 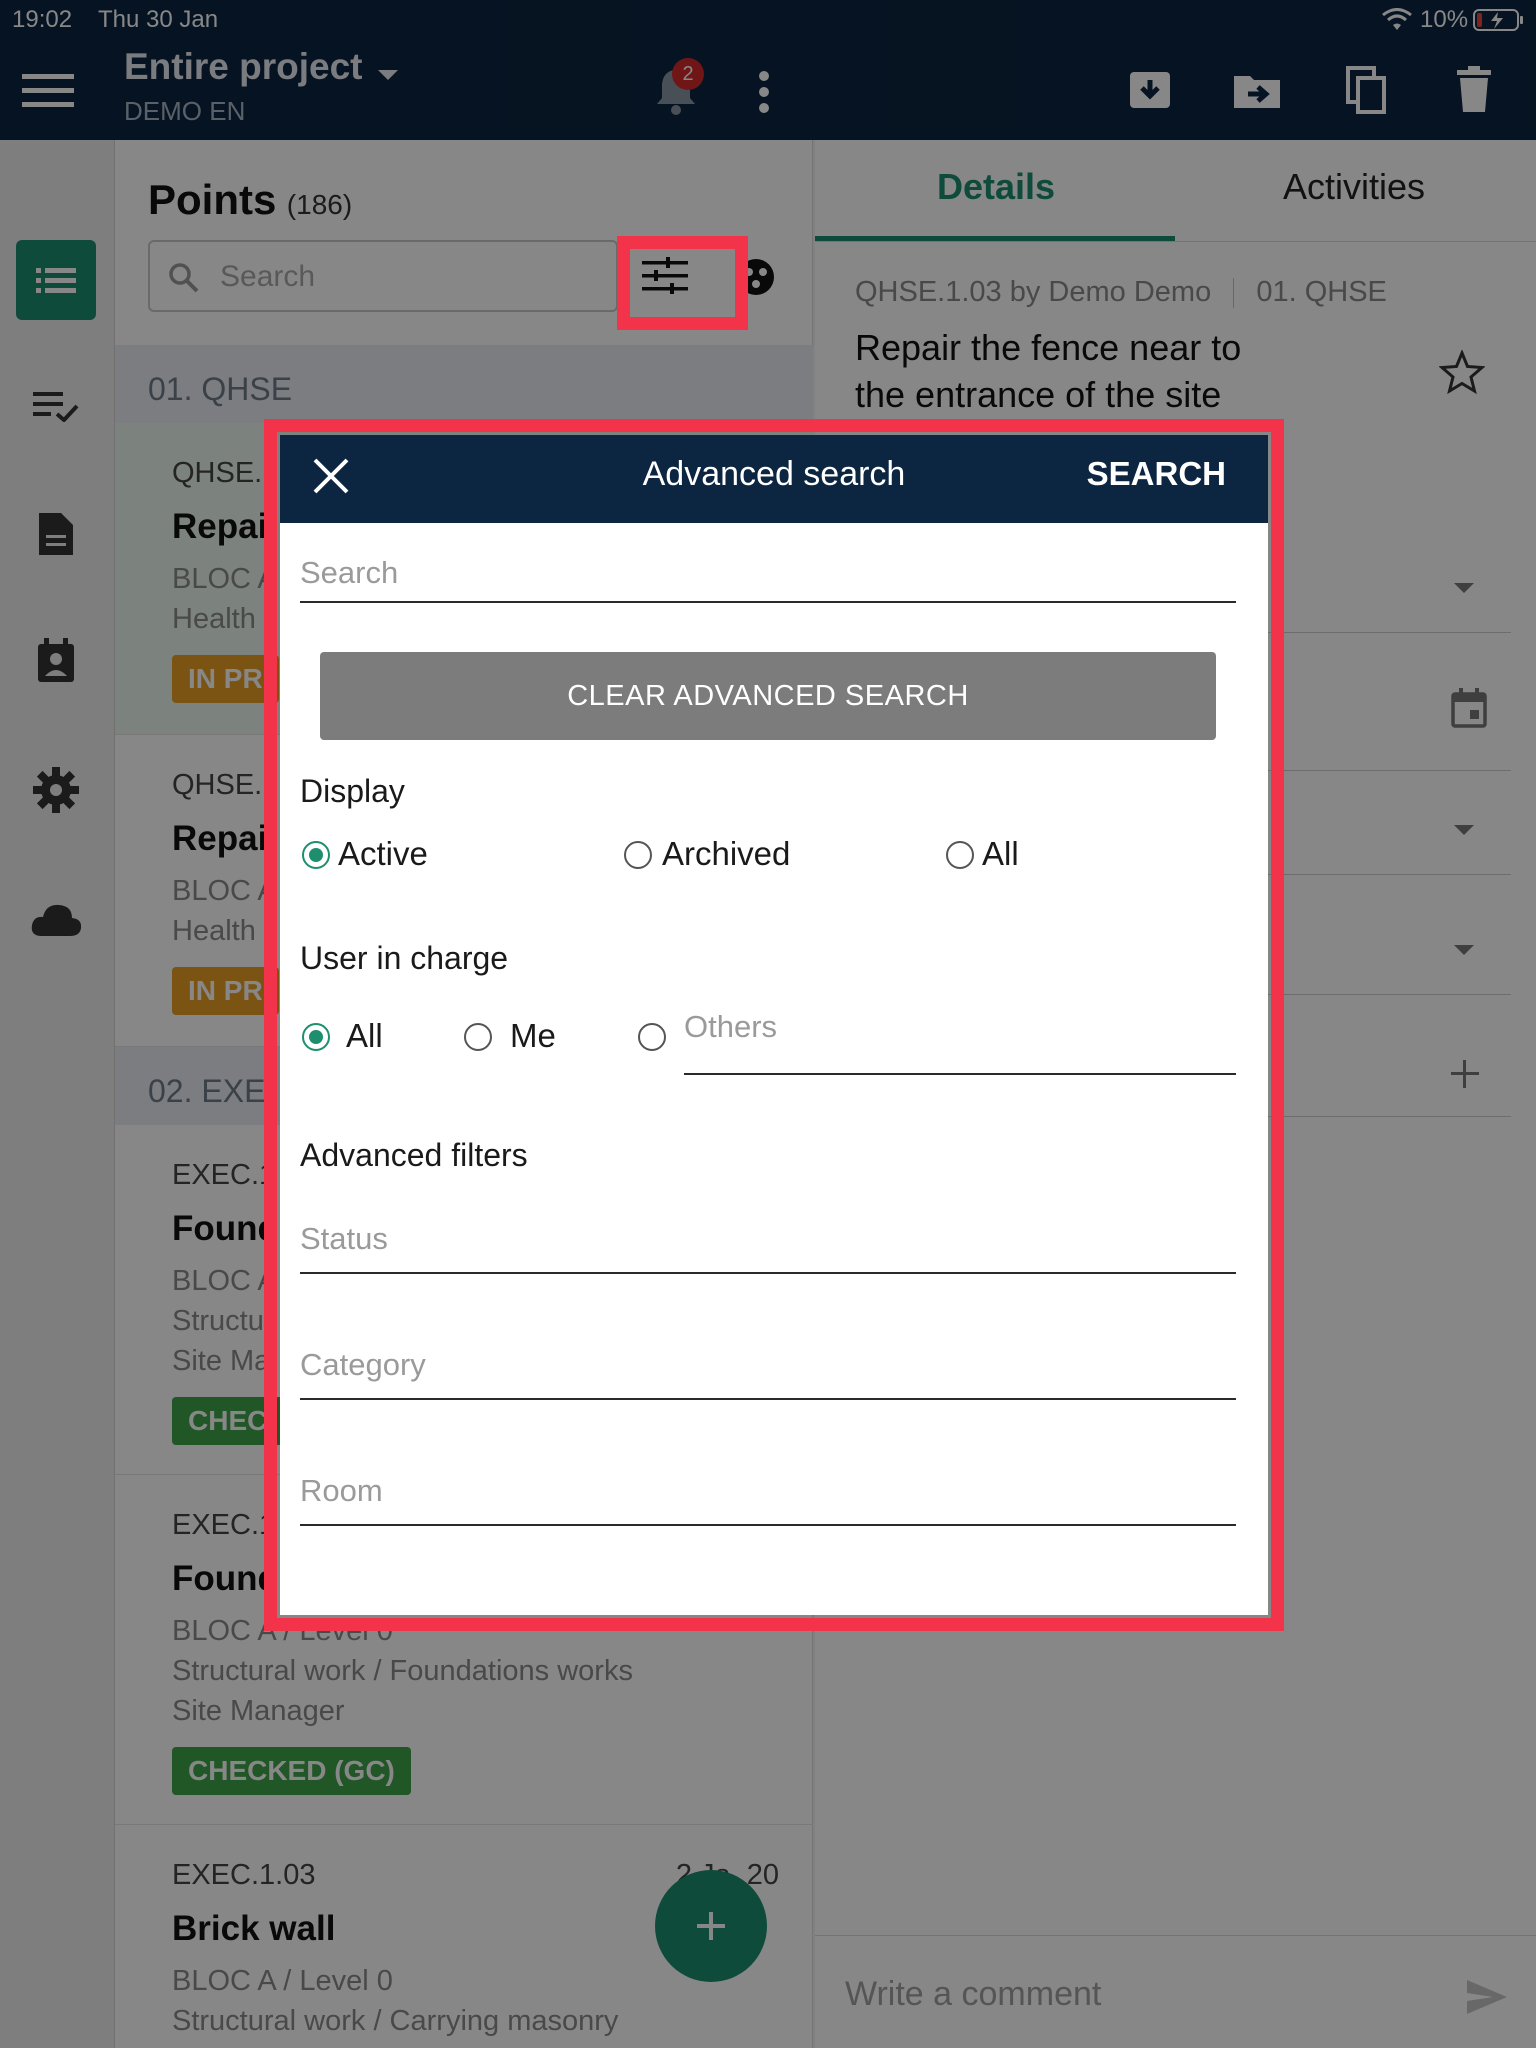 What do you see at coordinates (414, 1155) in the screenshot?
I see `advanced-filters-label: Advanced filters` at bounding box center [414, 1155].